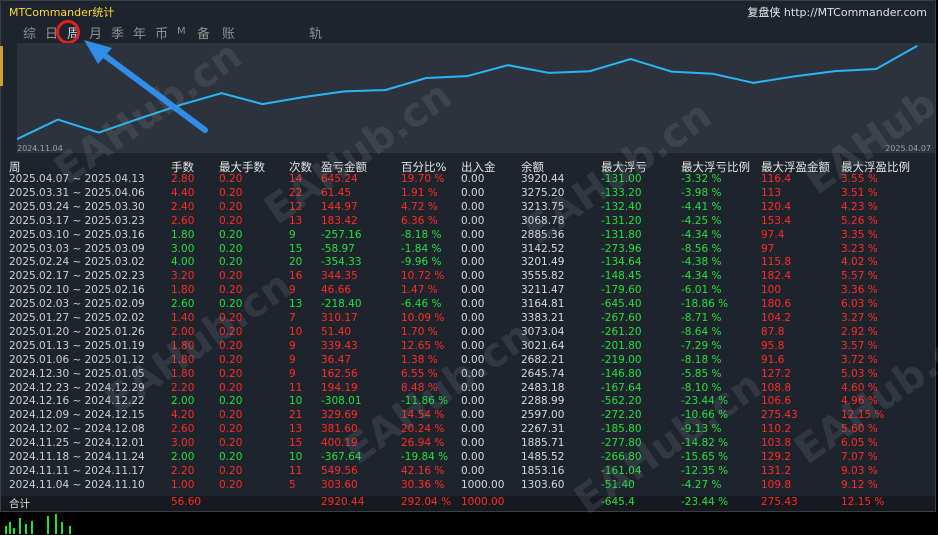  Describe the element at coordinates (296, 262) in the screenshot. I see `cell-count: 20` at that location.